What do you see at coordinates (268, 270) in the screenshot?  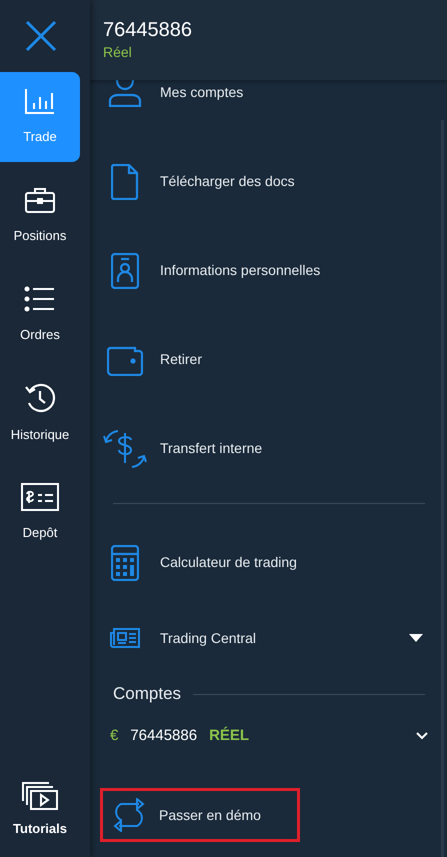 I see `menu-item: Informations personnelles` at bounding box center [268, 270].